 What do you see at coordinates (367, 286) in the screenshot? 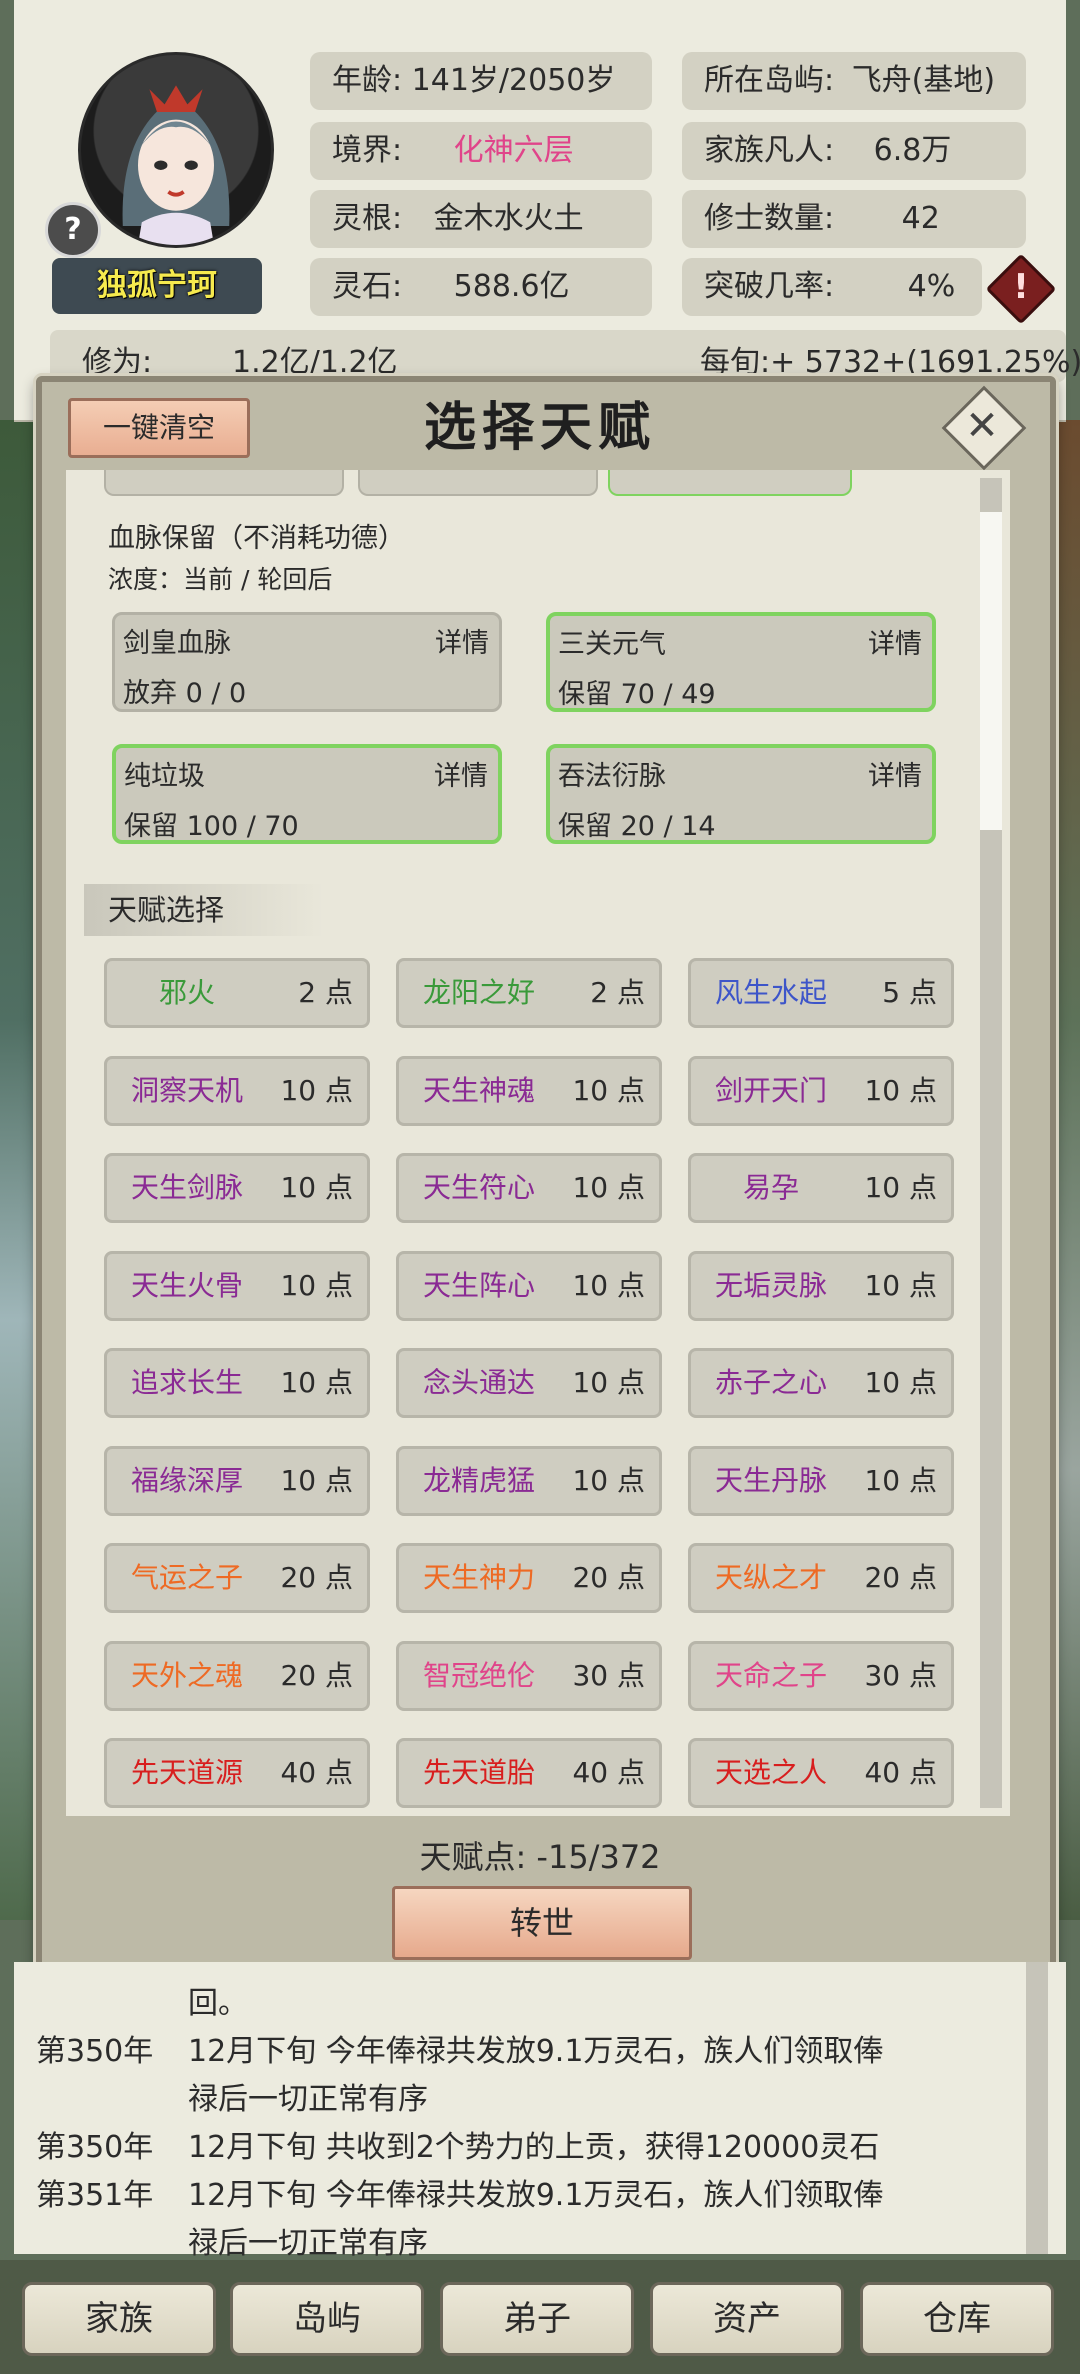
I see `stone-label: 灵石:` at bounding box center [367, 286].